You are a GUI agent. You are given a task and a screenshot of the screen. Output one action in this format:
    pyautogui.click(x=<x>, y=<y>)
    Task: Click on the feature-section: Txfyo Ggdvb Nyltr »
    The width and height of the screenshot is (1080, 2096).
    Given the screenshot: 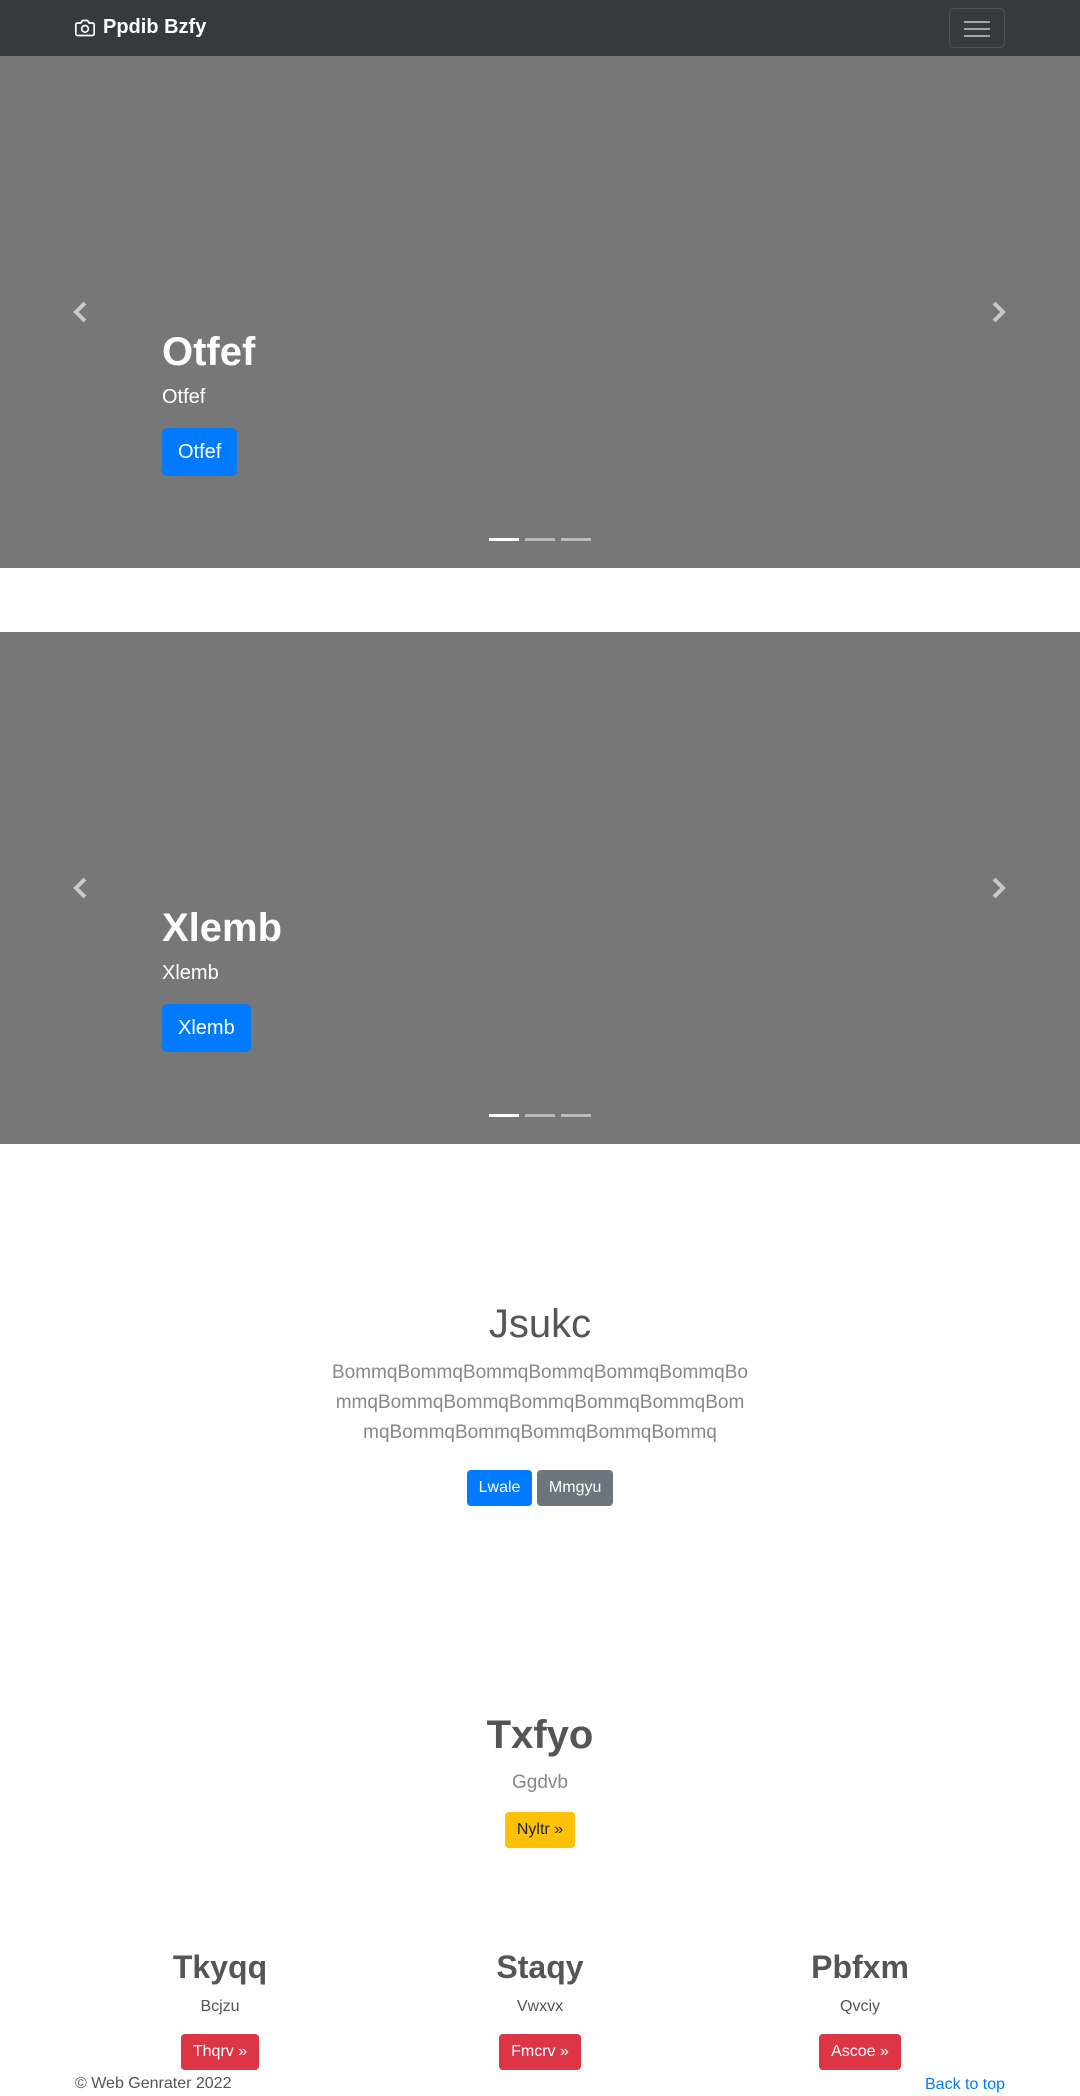 What is the action you would take?
    pyautogui.click(x=540, y=1779)
    